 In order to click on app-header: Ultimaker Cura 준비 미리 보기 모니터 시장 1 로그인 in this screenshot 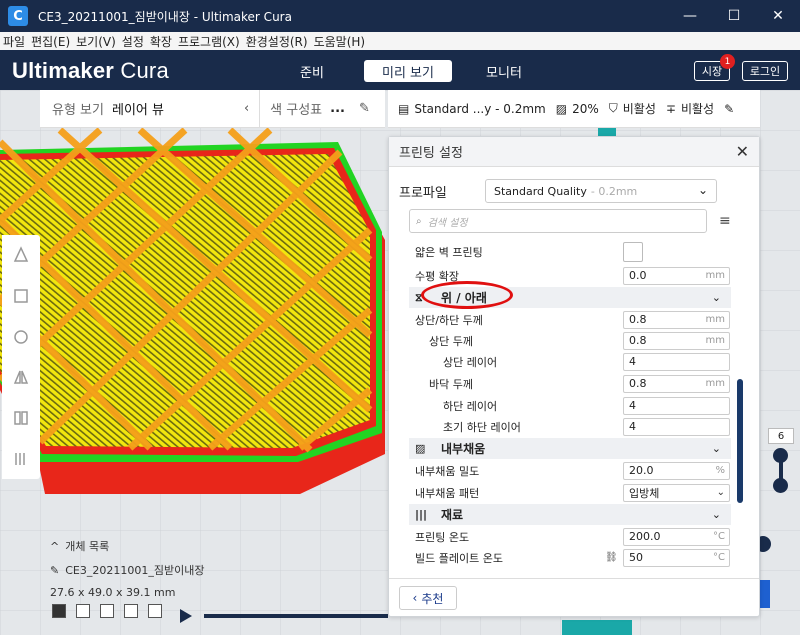, I will do `click(400, 70)`.